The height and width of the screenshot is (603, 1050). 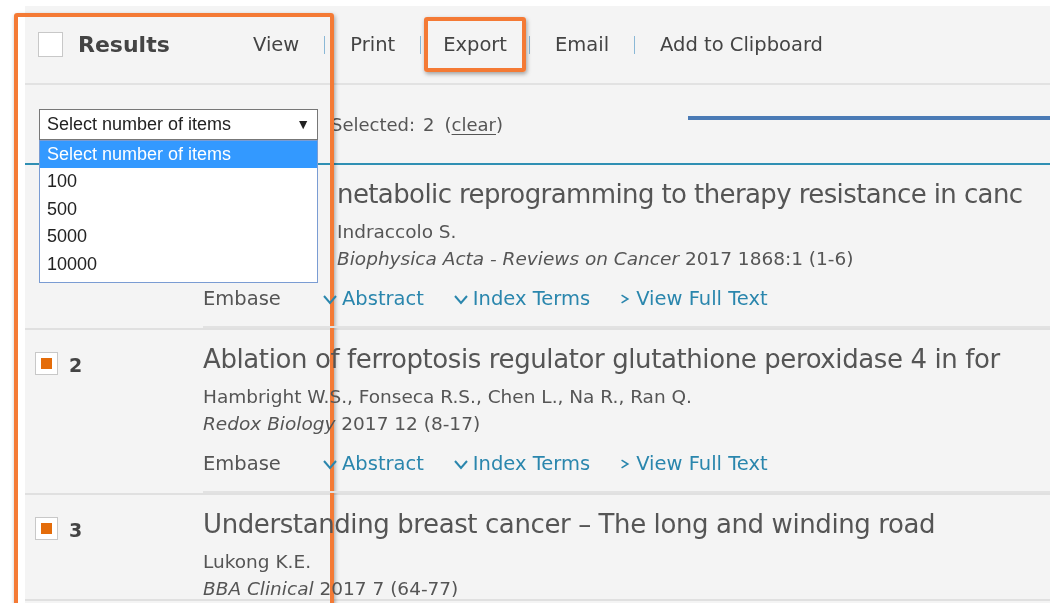 What do you see at coordinates (596, 258) in the screenshot?
I see `result-citation: Biophysica Acta - Reviews on Cancer 2017 1868:1 (1-6)` at bounding box center [596, 258].